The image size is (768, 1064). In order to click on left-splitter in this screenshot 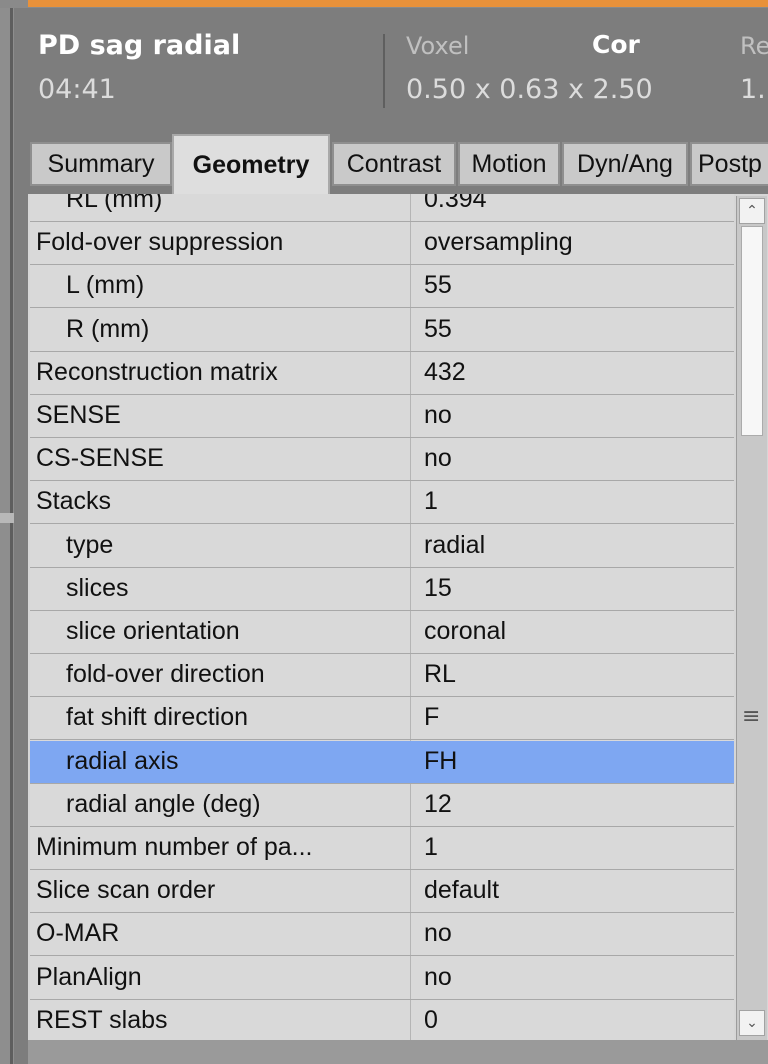, I will do `click(11, 260)`.